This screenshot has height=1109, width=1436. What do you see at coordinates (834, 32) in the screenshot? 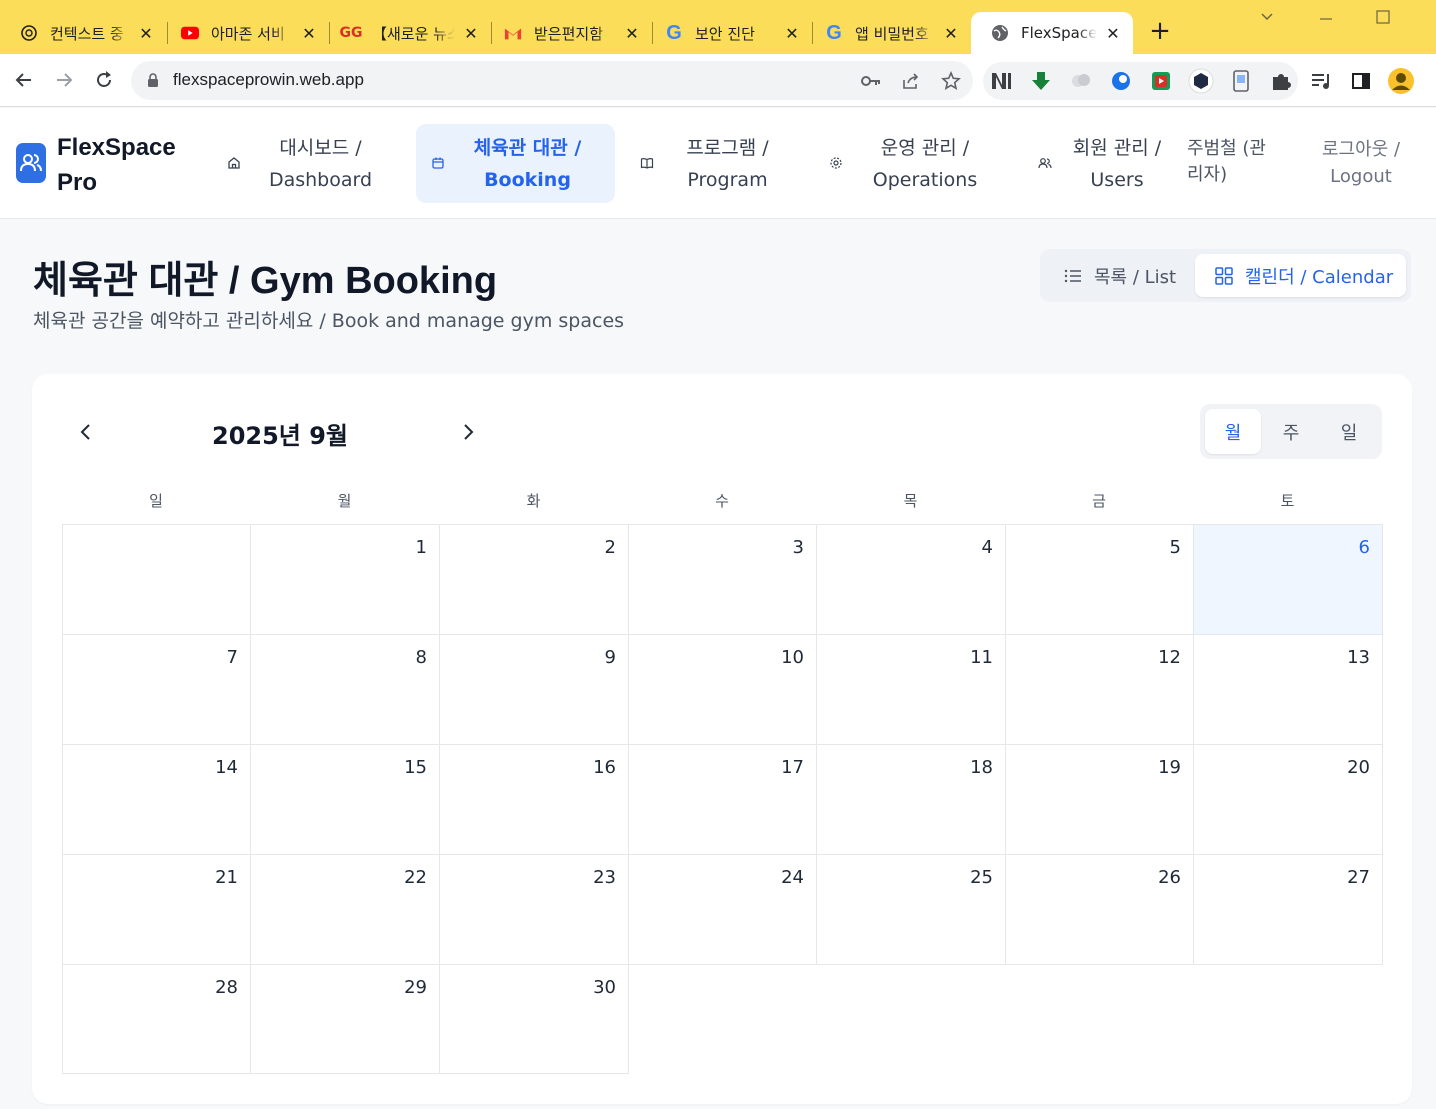
I see `google-icon: G` at bounding box center [834, 32].